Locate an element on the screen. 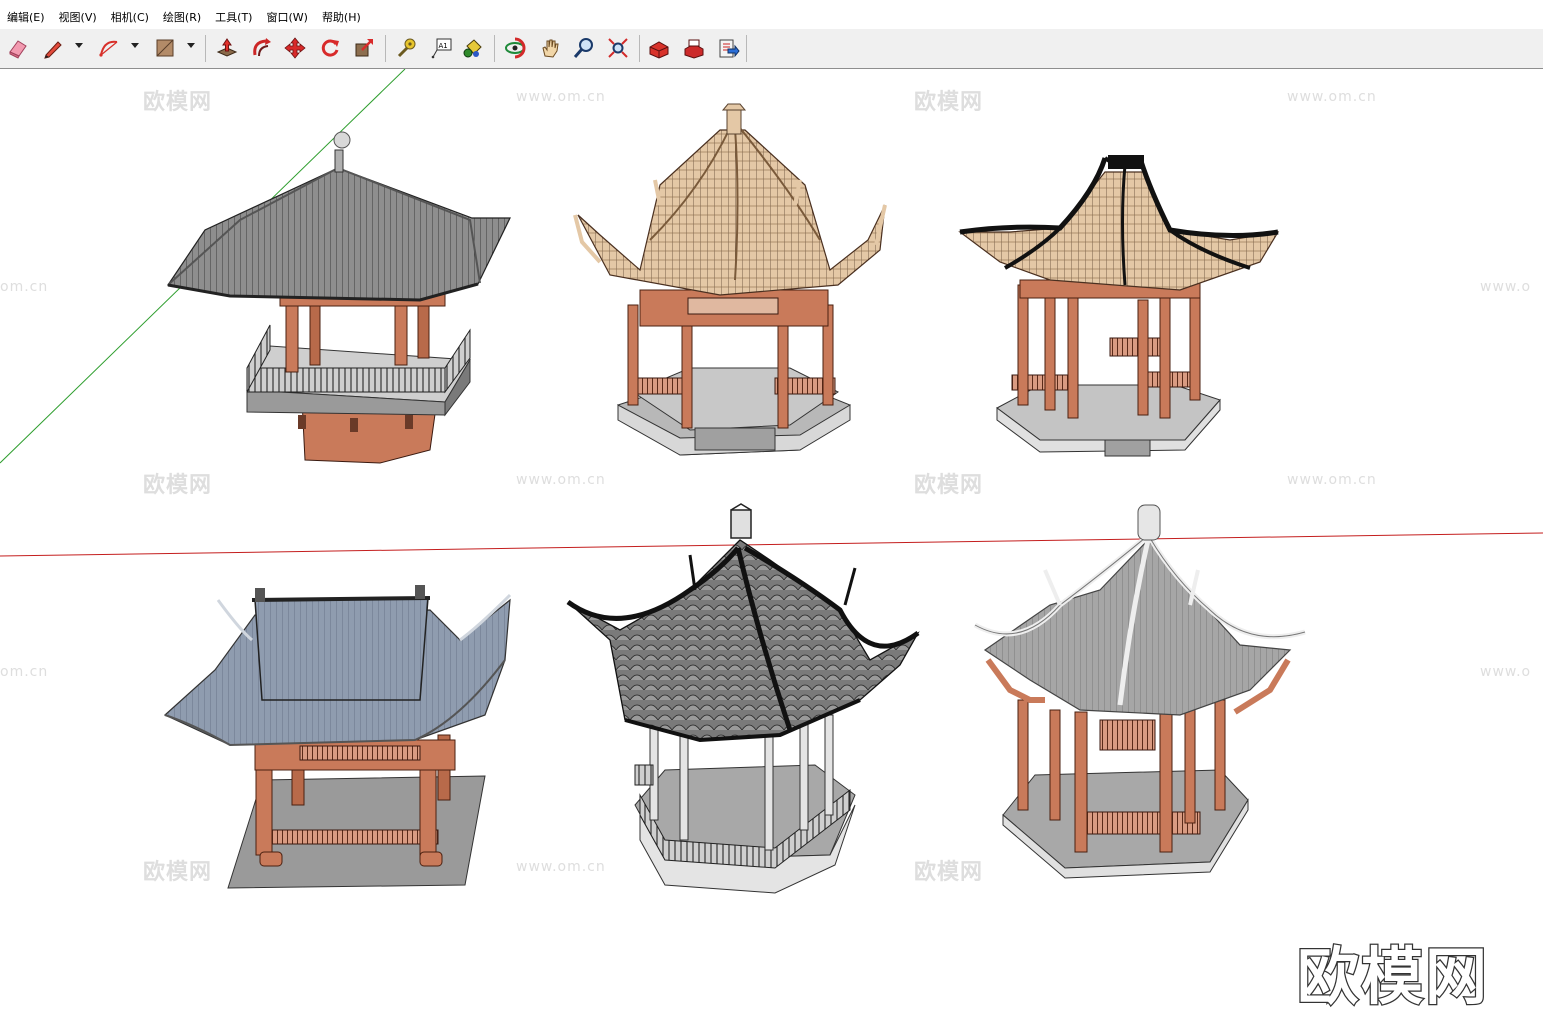  zoom-icon is located at coordinates (584, 48).